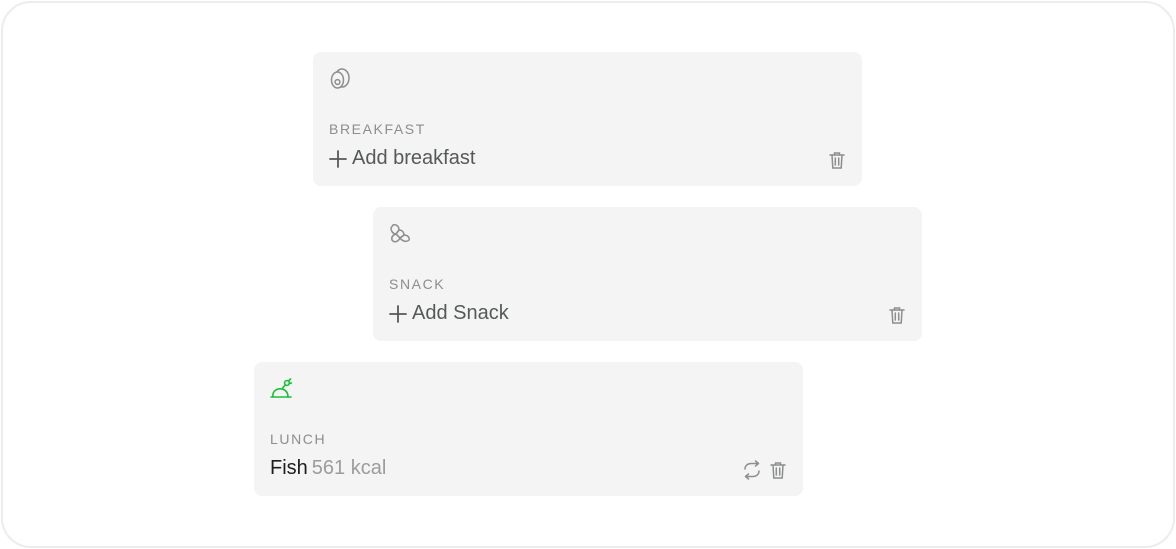 The width and height of the screenshot is (1176, 549). I want to click on egg-icon, so click(340, 79).